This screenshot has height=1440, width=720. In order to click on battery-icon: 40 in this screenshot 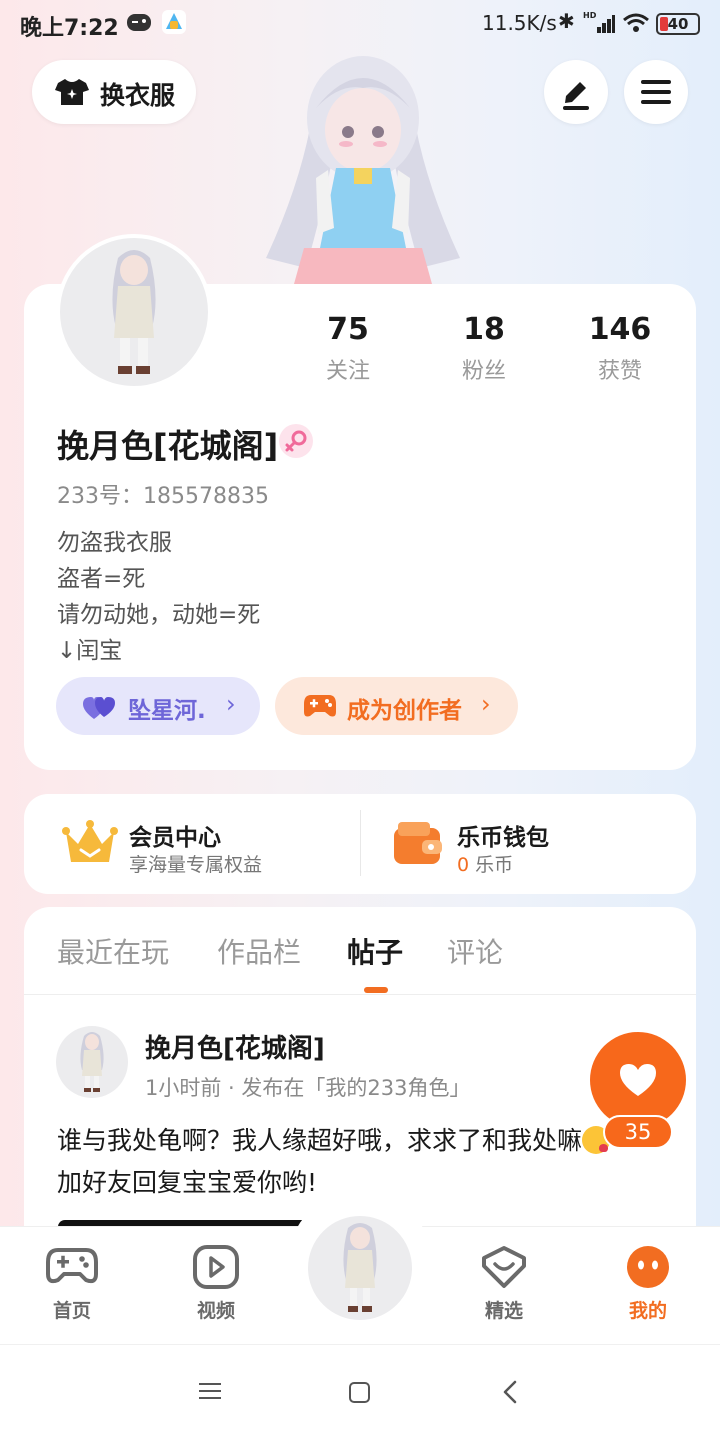, I will do `click(678, 24)`.